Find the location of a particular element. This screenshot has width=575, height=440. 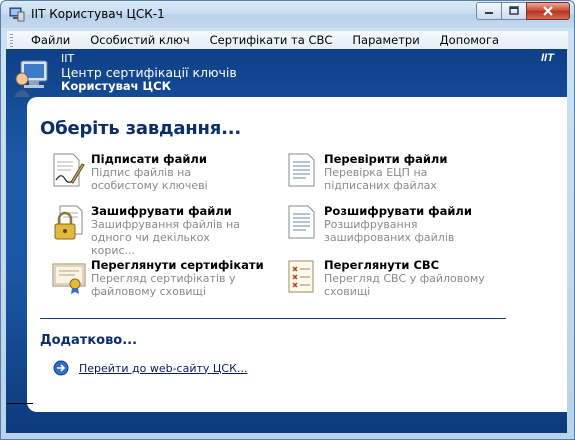

section-divider is located at coordinates (273, 318).